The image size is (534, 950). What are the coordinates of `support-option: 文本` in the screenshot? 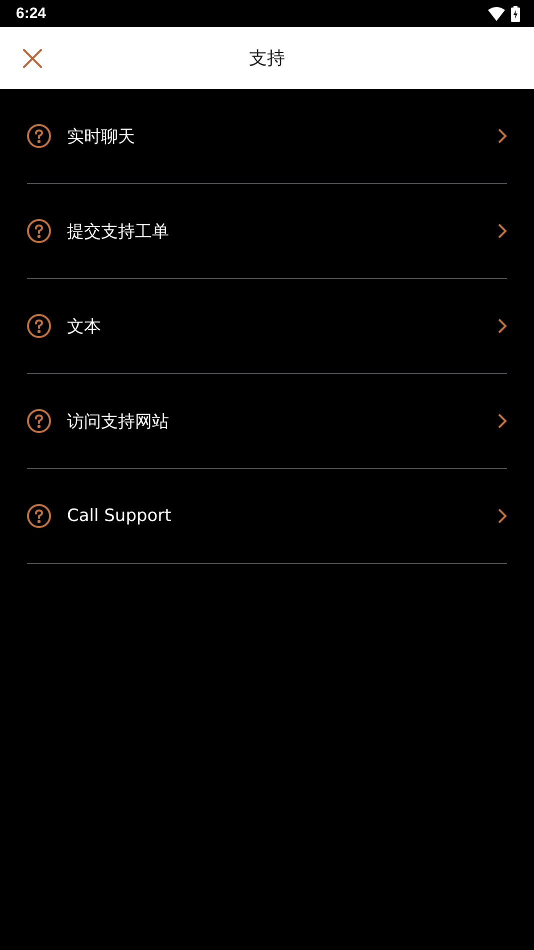 It's located at (267, 326).